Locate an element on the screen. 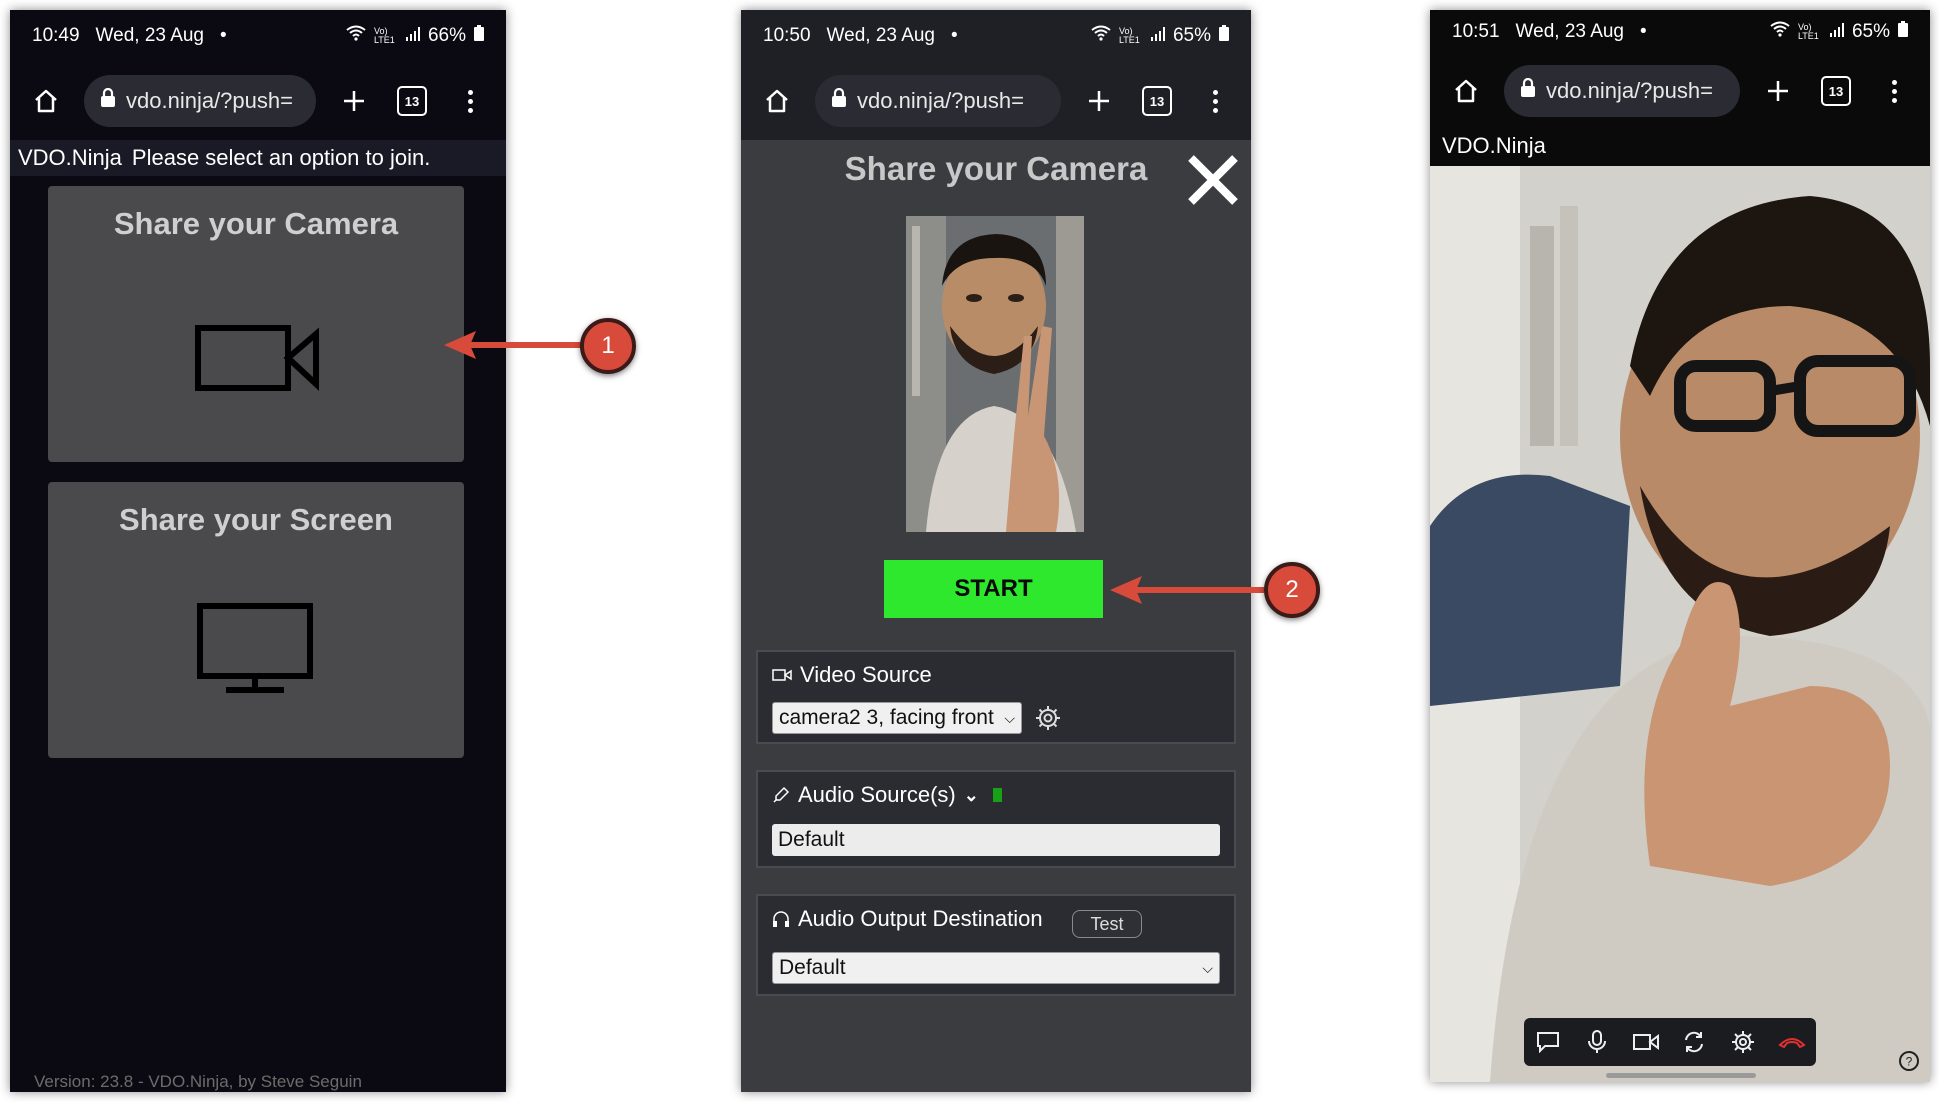 Image resolution: width=1939 pixels, height=1102 pixels. status-bar: 10:51 Wed, 23 Aug • Vo) LTE1 65% is located at coordinates (1680, 32).